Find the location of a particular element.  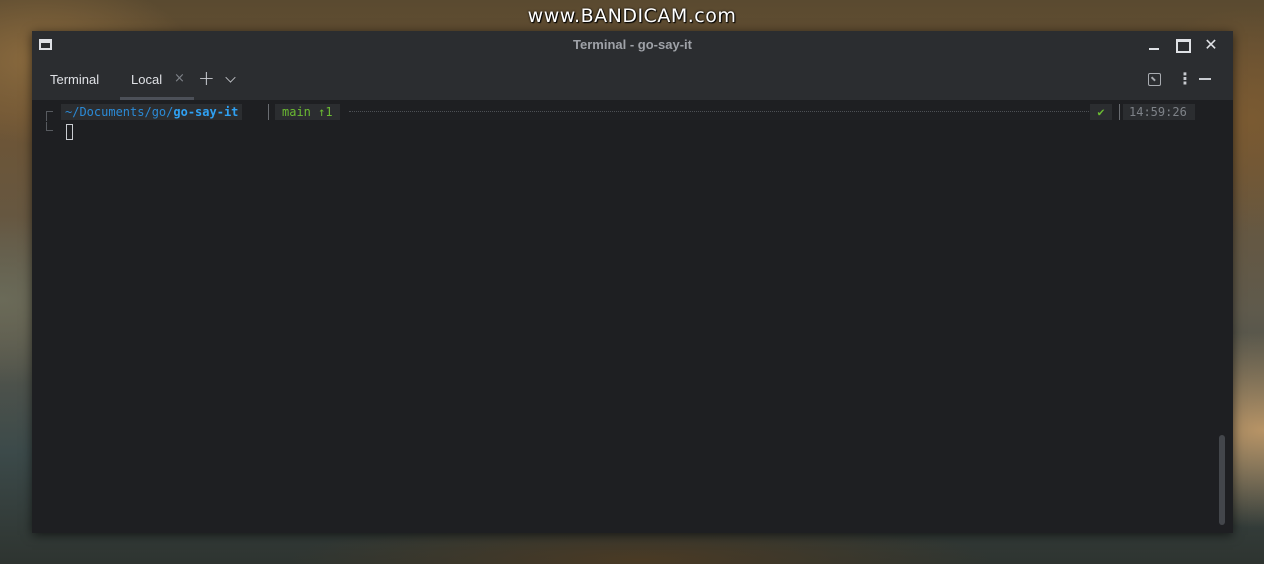

chevron-down-icon is located at coordinates (230, 77).